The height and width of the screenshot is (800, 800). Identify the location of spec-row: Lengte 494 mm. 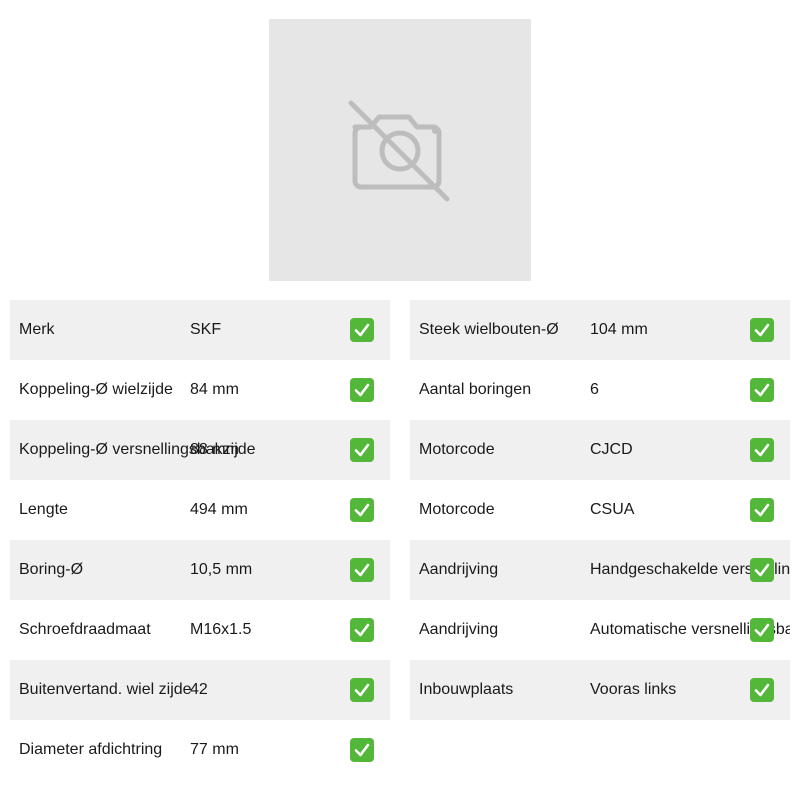
(200, 510).